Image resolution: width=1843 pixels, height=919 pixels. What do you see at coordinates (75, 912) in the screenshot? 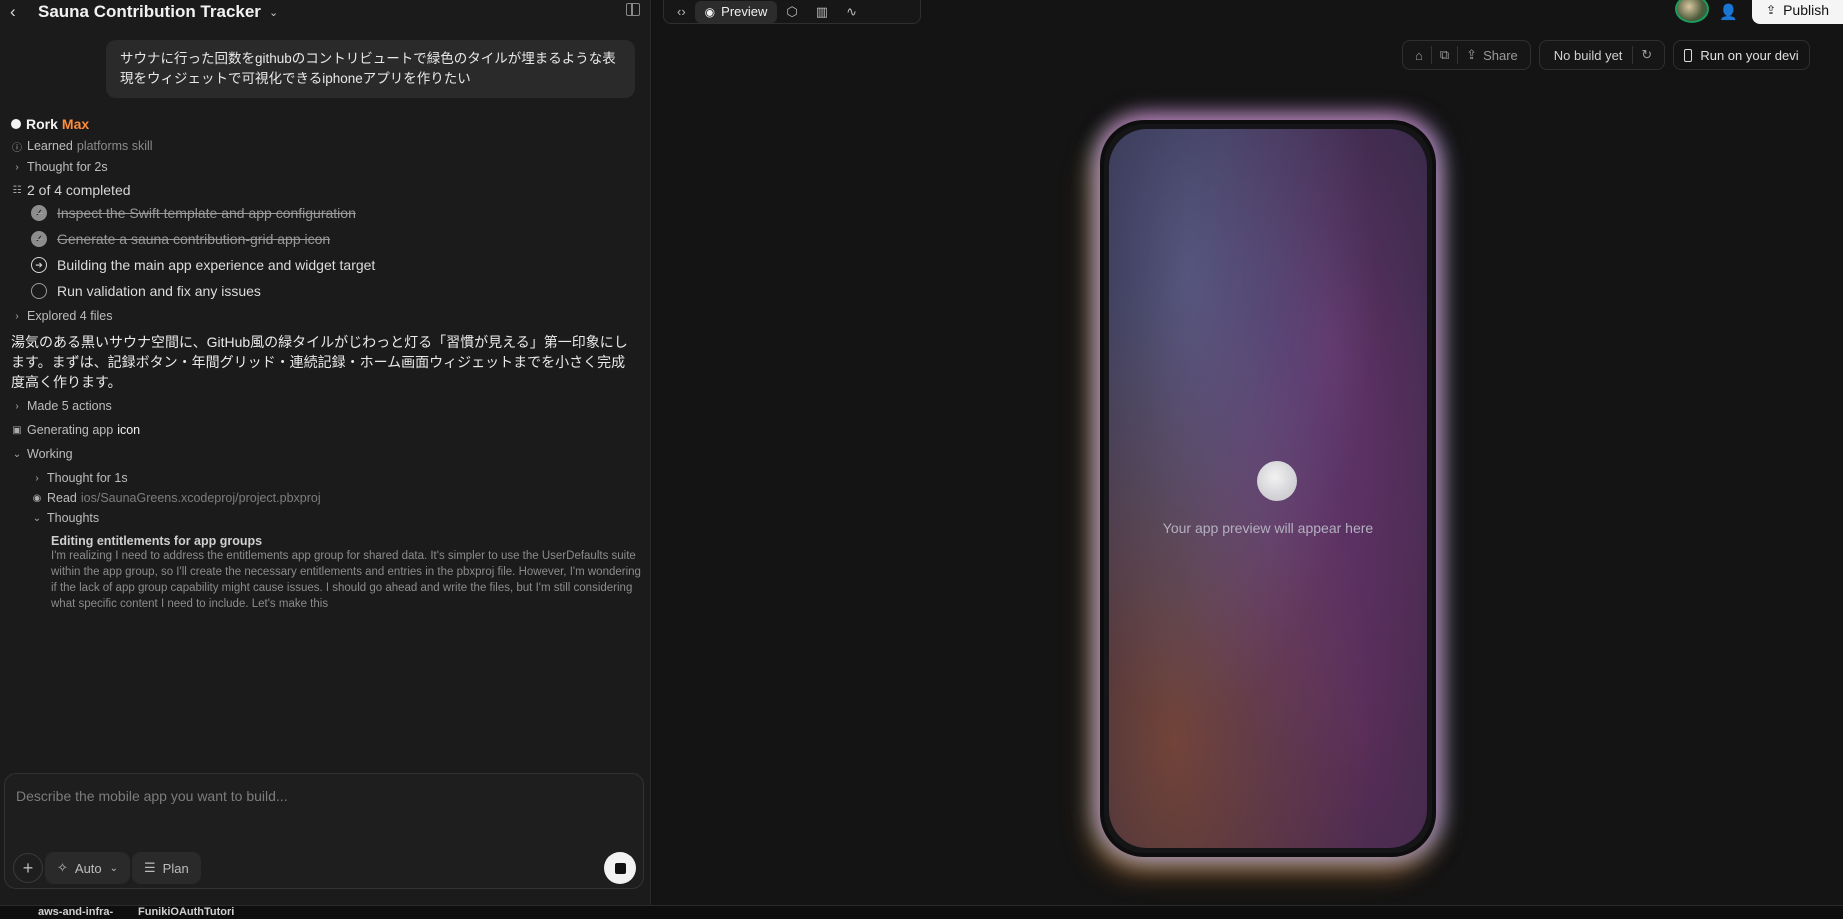
I see `bottom-tab: aws-and-infra-` at bounding box center [75, 912].